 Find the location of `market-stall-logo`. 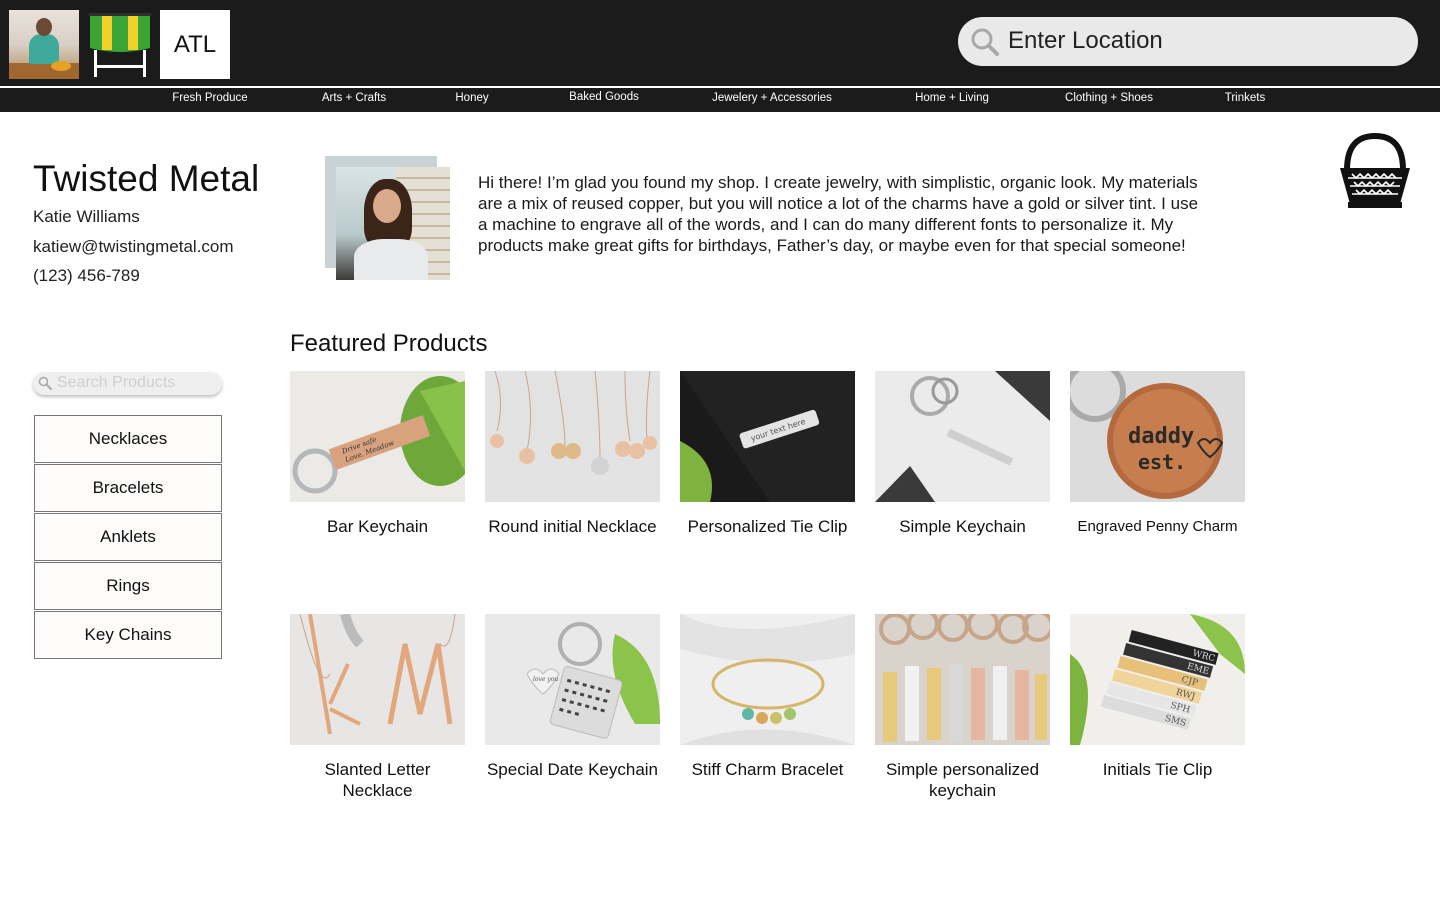

market-stall-logo is located at coordinates (120, 44).